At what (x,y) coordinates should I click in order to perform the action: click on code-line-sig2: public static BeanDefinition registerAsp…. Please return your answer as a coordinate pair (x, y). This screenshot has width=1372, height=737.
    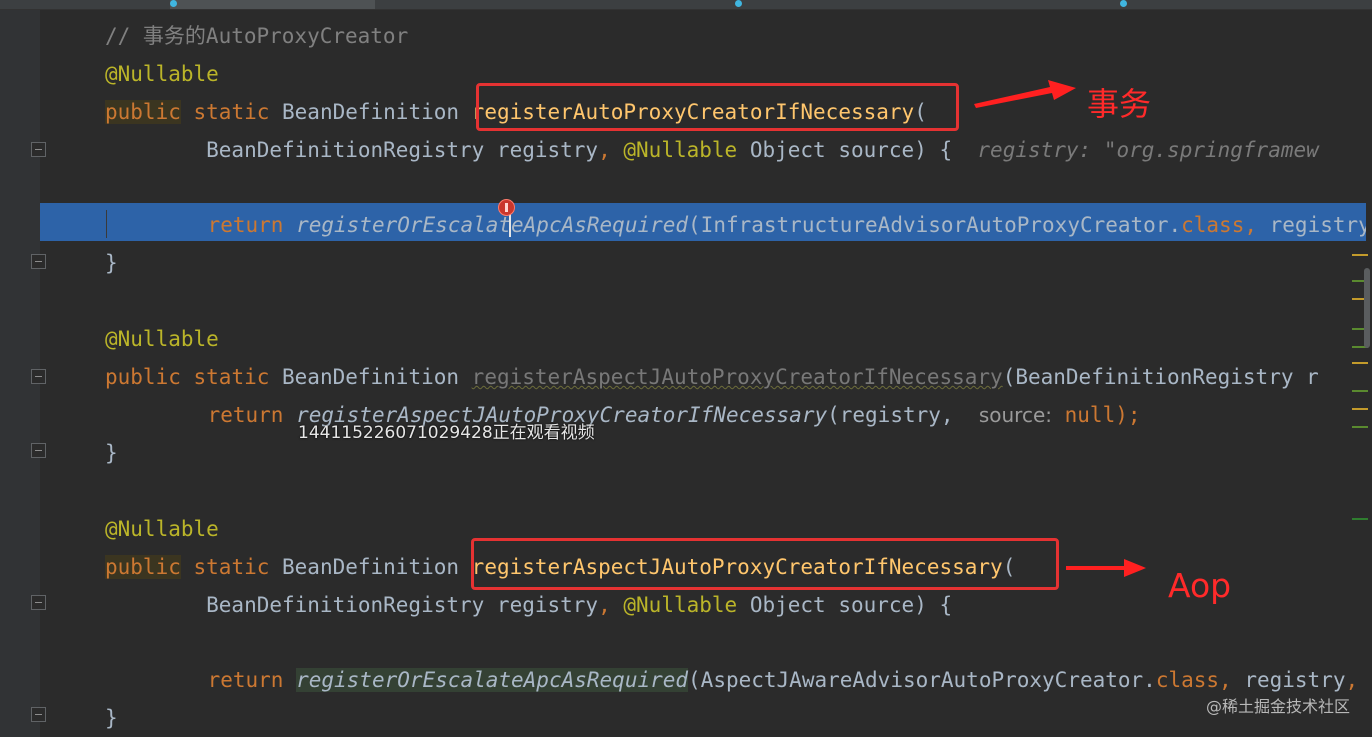
    Looking at the image, I should click on (712, 377).